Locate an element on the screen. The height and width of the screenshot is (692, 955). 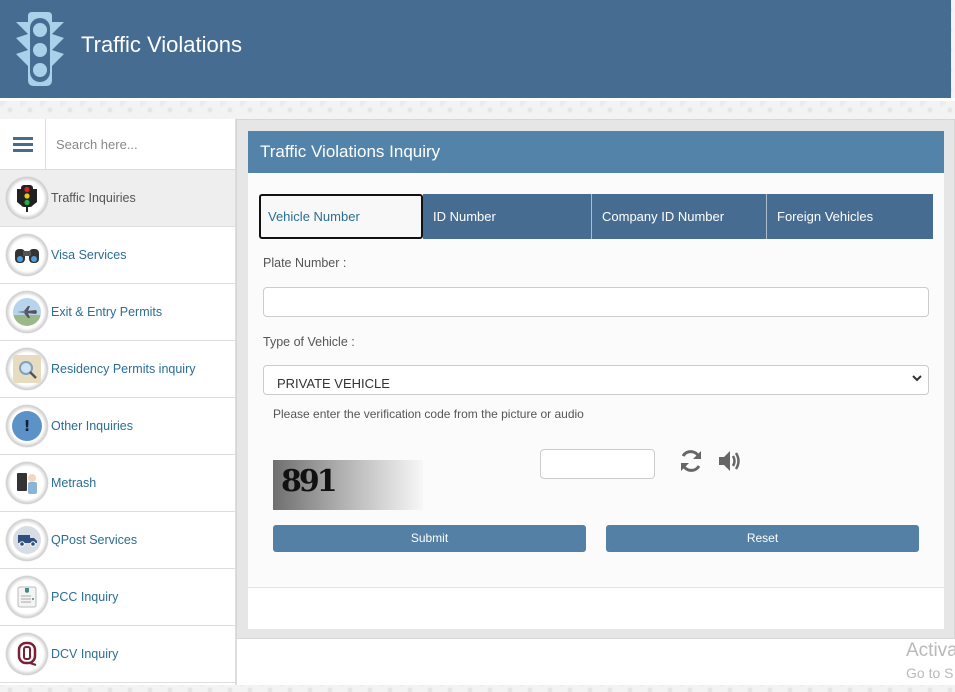
delivery-van-icon is located at coordinates (27, 540).